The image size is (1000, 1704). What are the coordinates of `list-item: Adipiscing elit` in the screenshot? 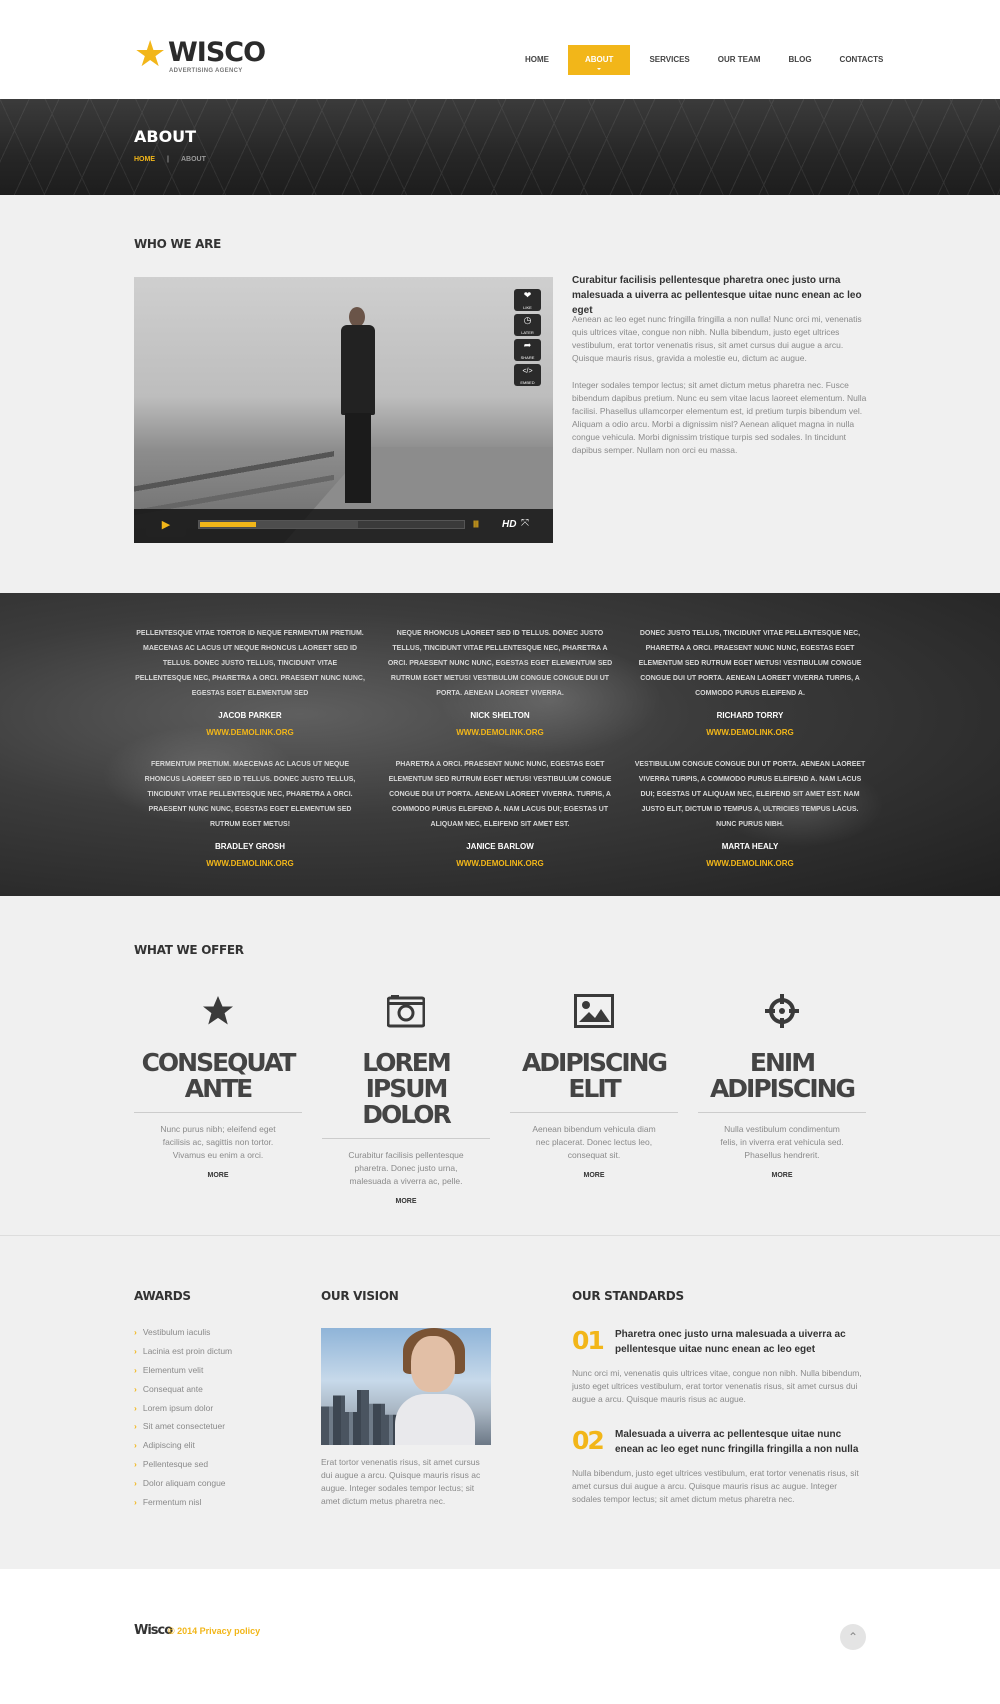 It's located at (183, 1448).